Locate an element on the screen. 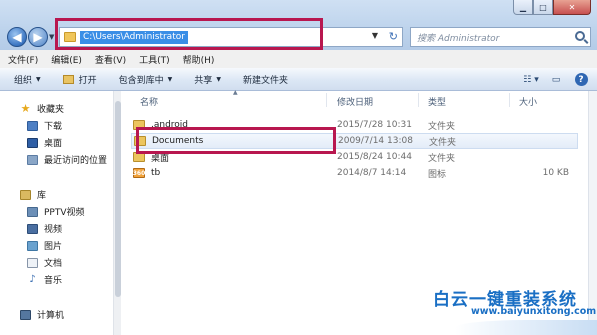  file-list-scrollbar is located at coordinates (592, 213).